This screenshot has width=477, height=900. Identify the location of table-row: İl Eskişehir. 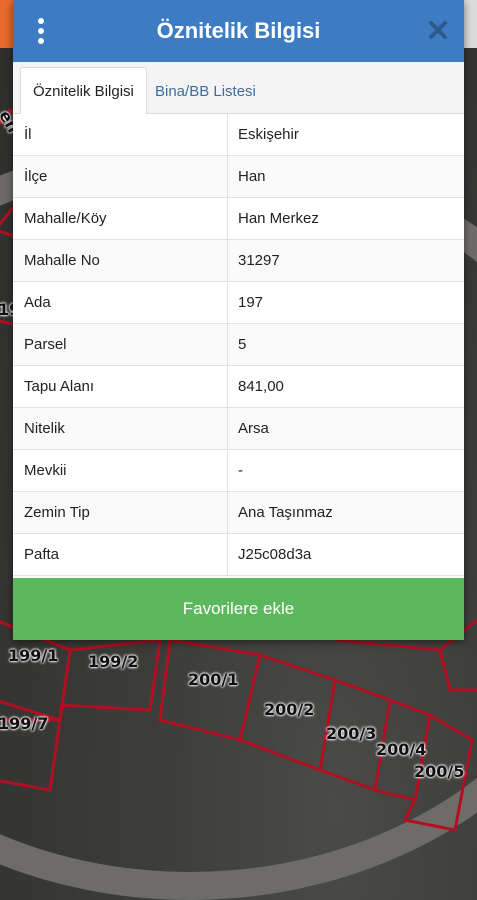
(238, 135).